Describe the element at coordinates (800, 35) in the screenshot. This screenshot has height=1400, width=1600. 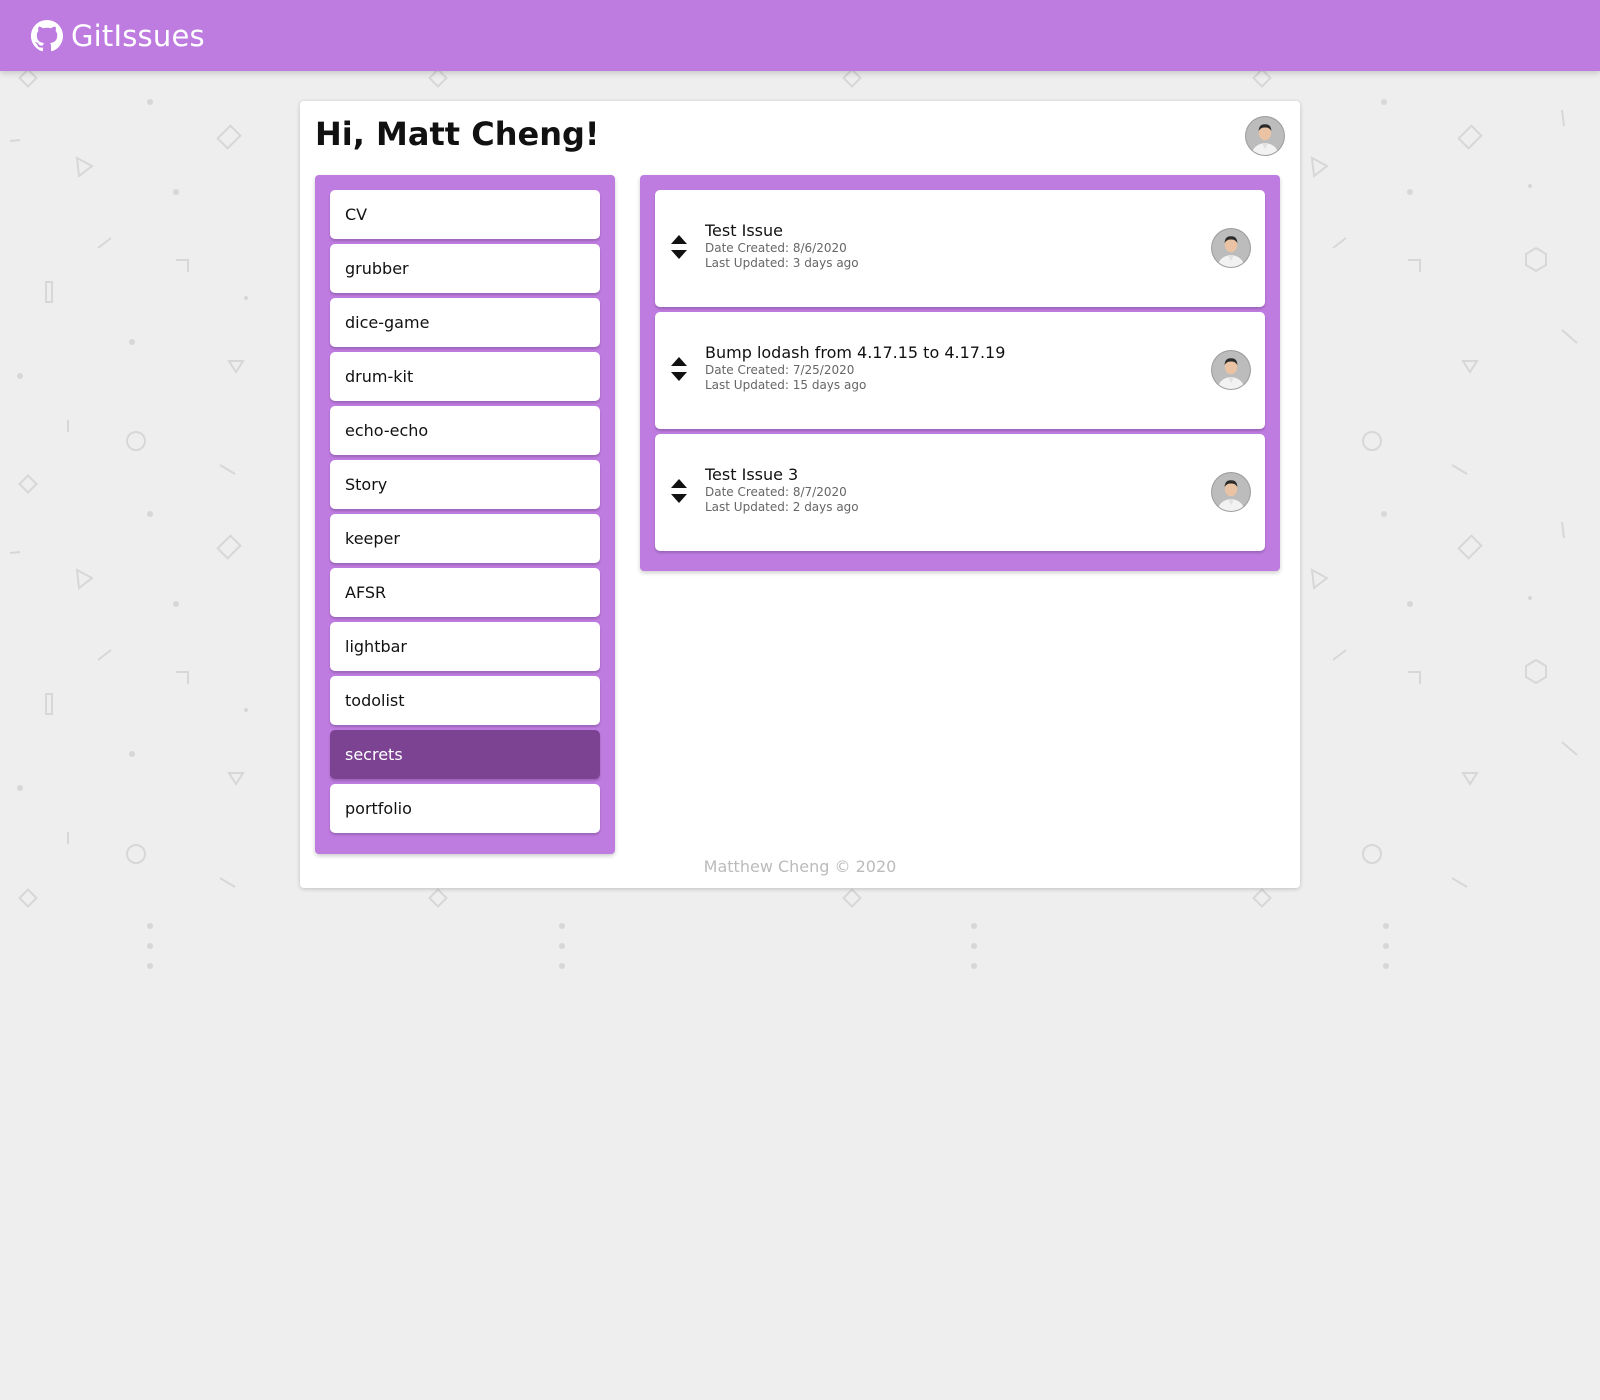
I see `top-navbar: GitIssues` at that location.